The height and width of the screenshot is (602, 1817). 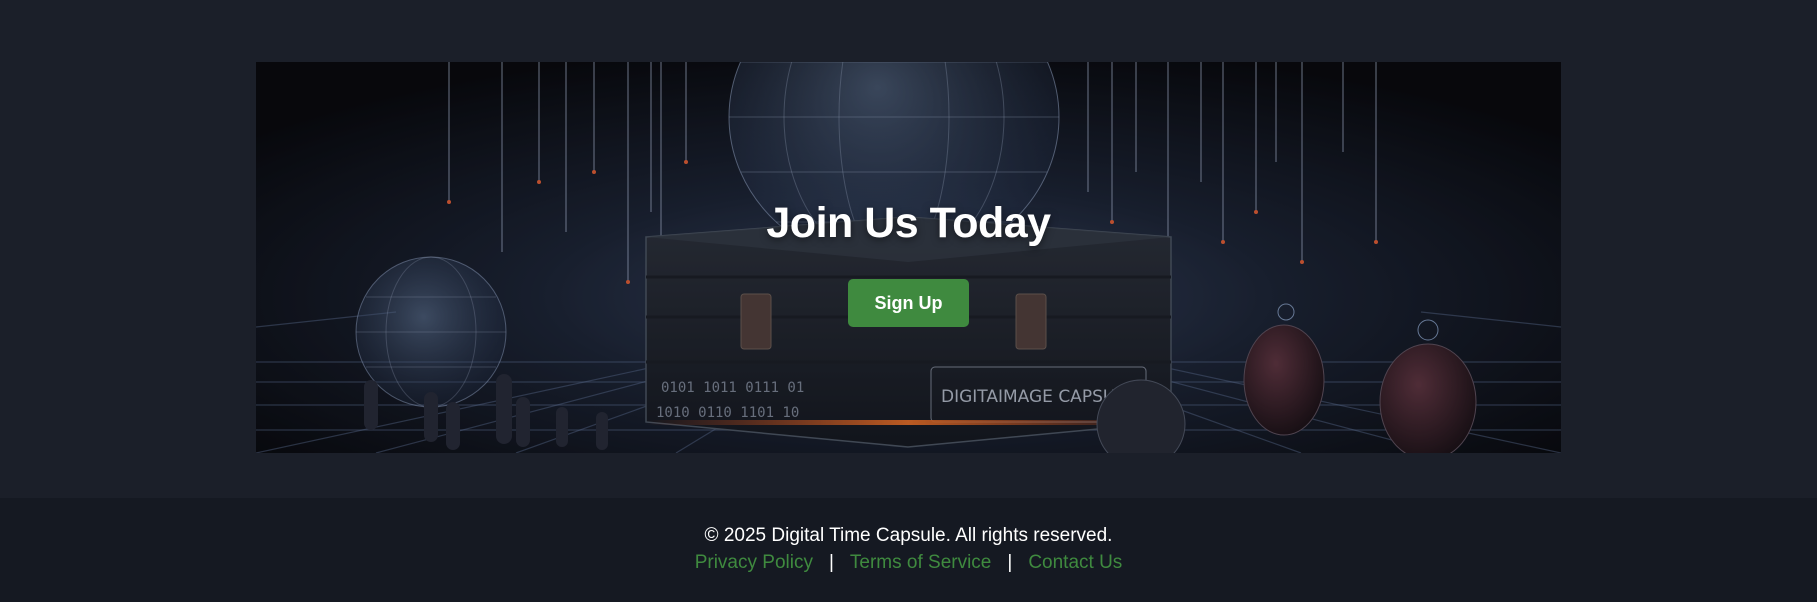 I want to click on sign-up-button: Sign Up, so click(x=908, y=303).